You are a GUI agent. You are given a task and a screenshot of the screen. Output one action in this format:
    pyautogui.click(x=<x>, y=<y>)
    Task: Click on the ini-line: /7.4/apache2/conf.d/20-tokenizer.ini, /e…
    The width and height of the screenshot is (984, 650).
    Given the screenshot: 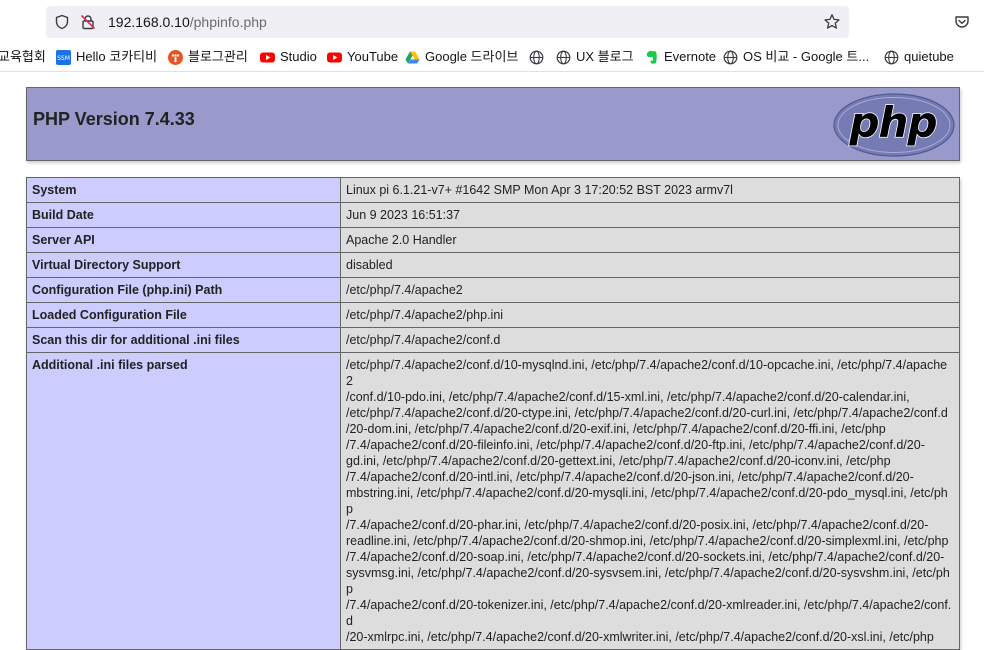 What is the action you would take?
    pyautogui.click(x=649, y=613)
    